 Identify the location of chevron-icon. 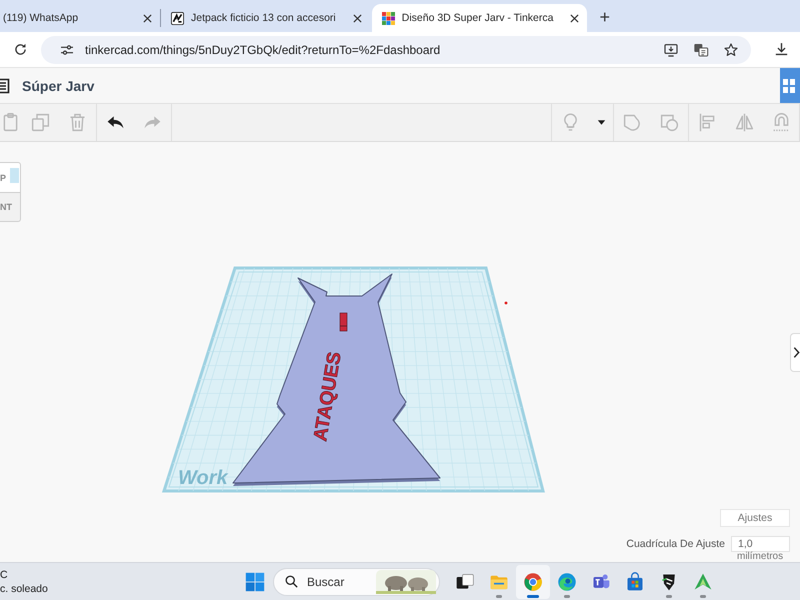
(796, 352).